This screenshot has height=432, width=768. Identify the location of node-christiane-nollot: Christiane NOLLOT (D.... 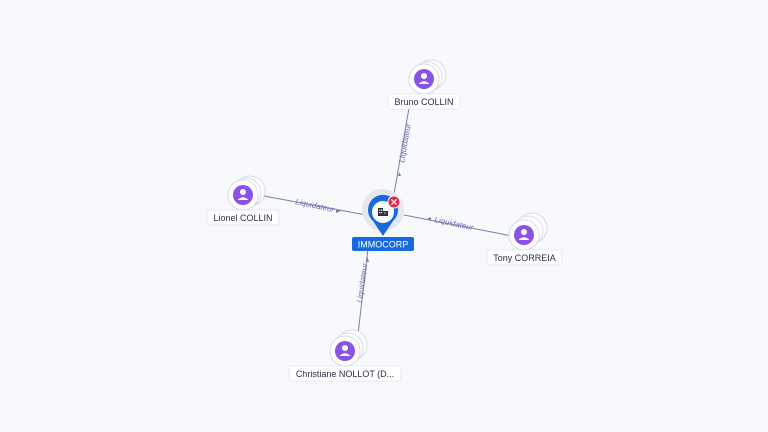
(345, 355).